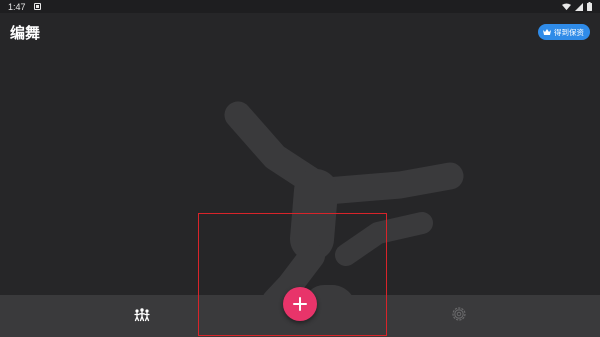 This screenshot has width=600, height=337. I want to click on plus-icon, so click(300, 304).